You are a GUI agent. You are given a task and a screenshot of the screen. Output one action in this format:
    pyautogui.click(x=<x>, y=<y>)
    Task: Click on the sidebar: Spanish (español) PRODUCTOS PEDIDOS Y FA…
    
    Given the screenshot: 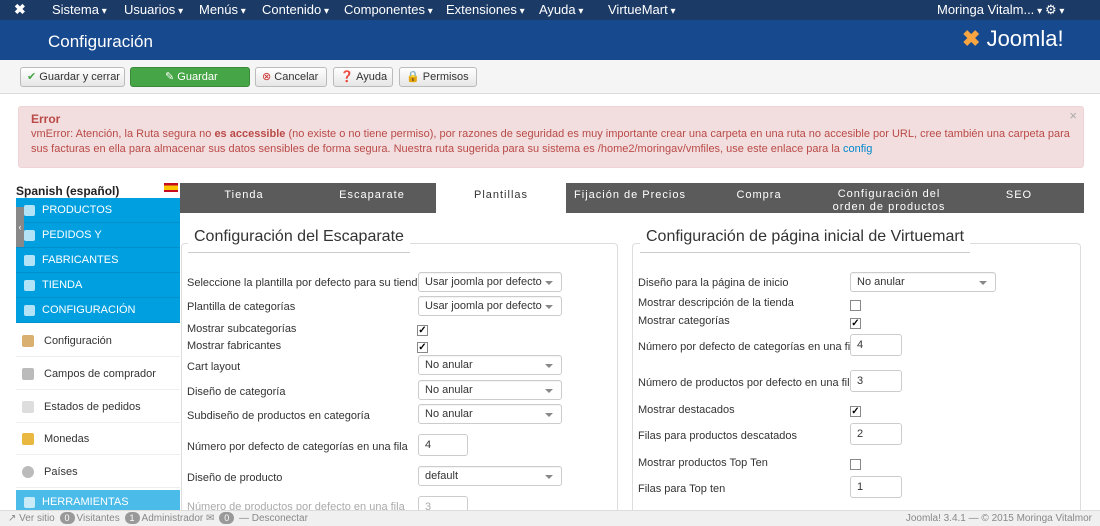 What is the action you would take?
    pyautogui.click(x=90, y=345)
    